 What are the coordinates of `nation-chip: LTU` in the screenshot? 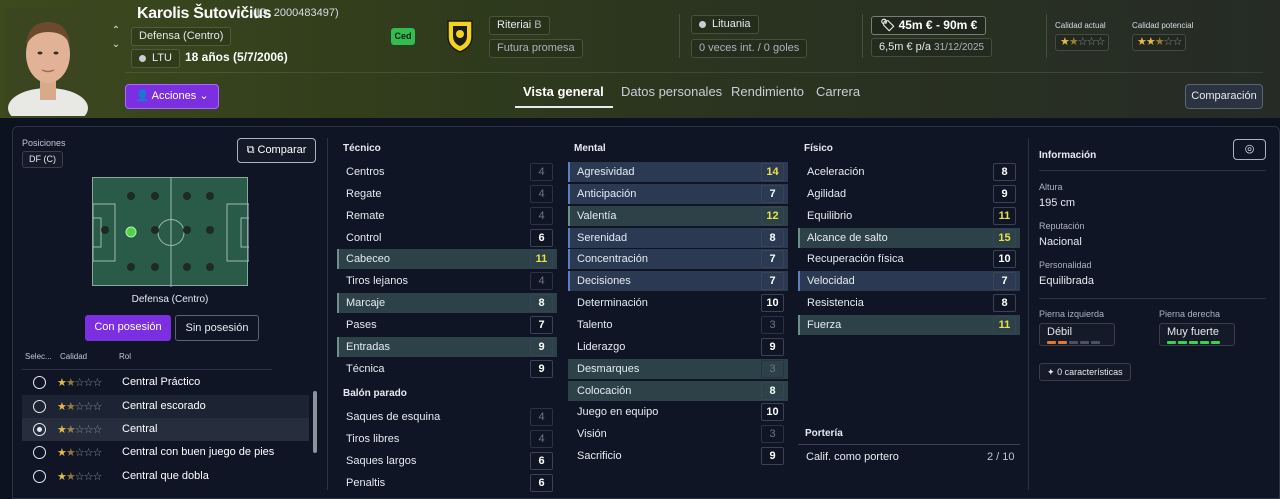 It's located at (155, 58).